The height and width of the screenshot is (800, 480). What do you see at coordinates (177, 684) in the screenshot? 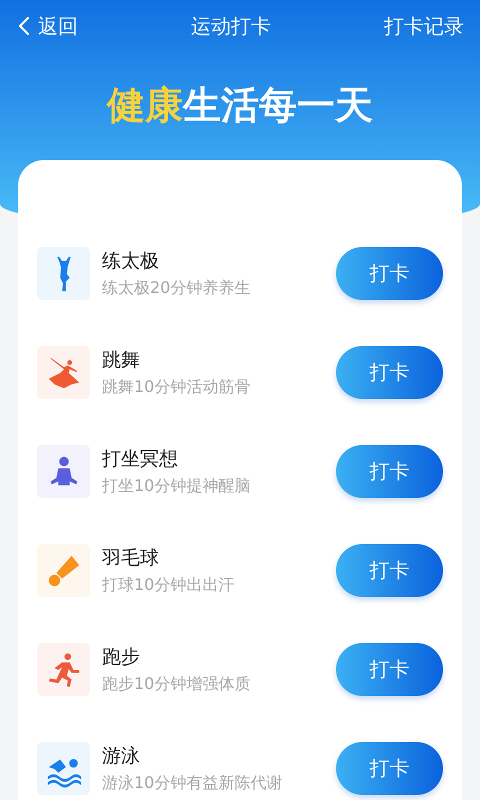
I see `activity-description: 跑步10分钟增强体质` at bounding box center [177, 684].